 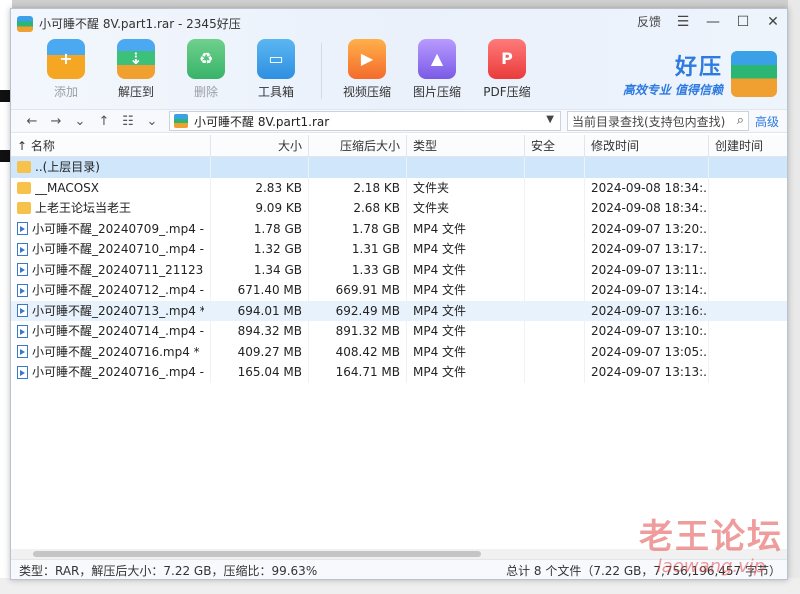 What do you see at coordinates (773, 22) in the screenshot?
I see `close-icon: ✕` at bounding box center [773, 22].